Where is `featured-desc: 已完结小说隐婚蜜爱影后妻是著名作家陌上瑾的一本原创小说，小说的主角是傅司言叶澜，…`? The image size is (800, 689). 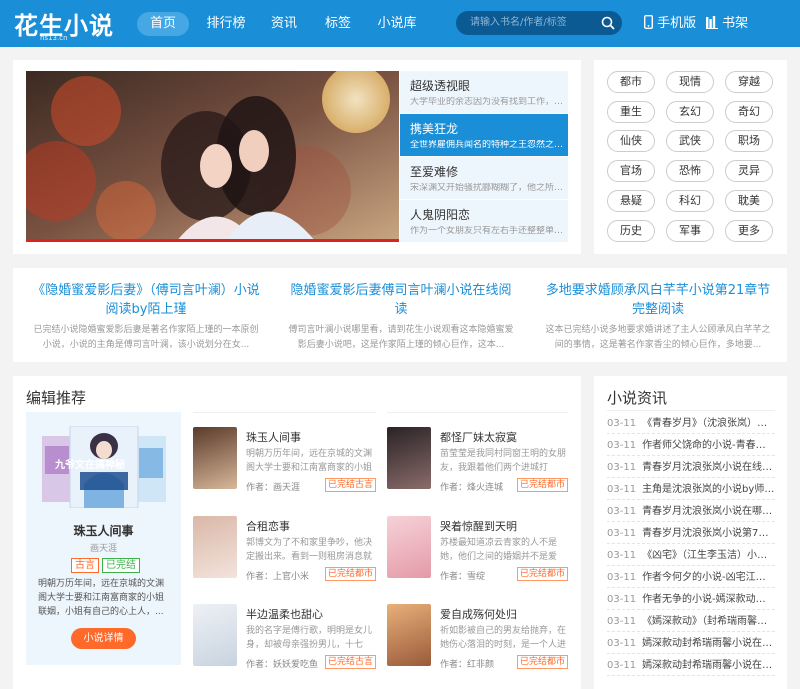
featured-desc: 已完结小说隐婚蜜爱影后妻是著名作家陌上瑾的一本原创小说，小说的主角是傅司言叶澜，… is located at coordinates (146, 337).